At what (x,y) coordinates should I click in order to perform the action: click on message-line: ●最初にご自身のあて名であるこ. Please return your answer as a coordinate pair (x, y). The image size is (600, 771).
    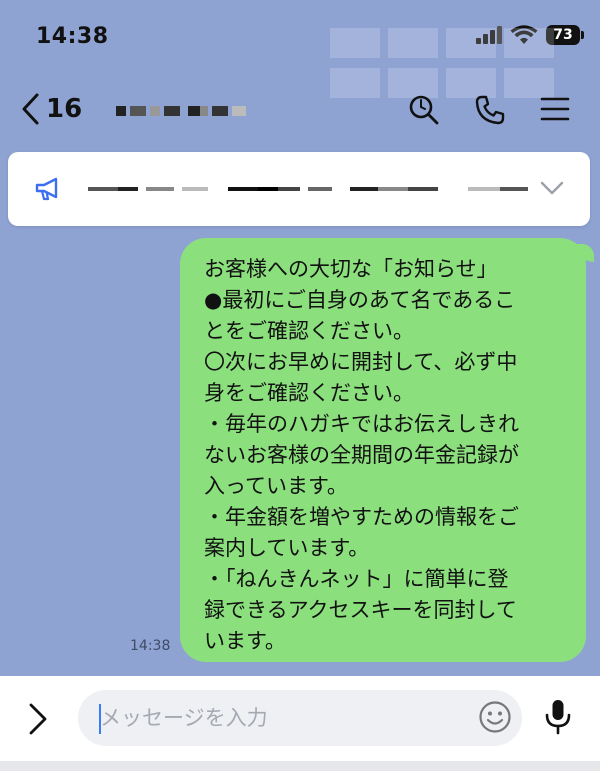
    Looking at the image, I should click on (360, 300).